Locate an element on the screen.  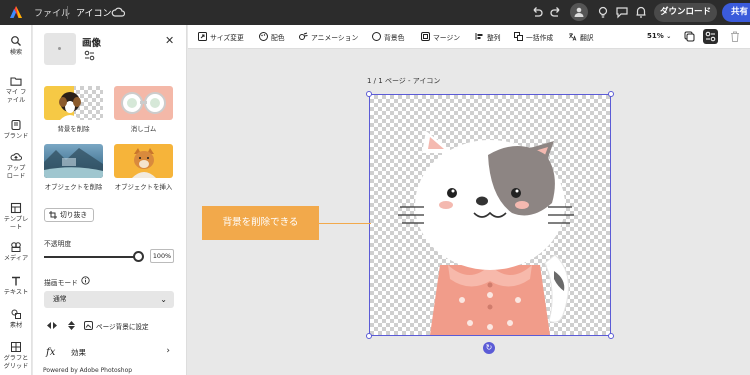
rail-label: テキスト is located at coordinates (16, 292).